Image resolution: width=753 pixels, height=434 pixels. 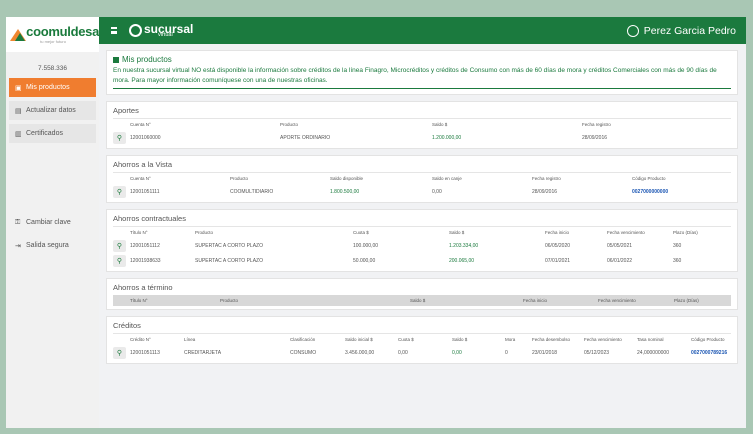 I want to click on table-cell: 12001060000, so click(x=145, y=137).